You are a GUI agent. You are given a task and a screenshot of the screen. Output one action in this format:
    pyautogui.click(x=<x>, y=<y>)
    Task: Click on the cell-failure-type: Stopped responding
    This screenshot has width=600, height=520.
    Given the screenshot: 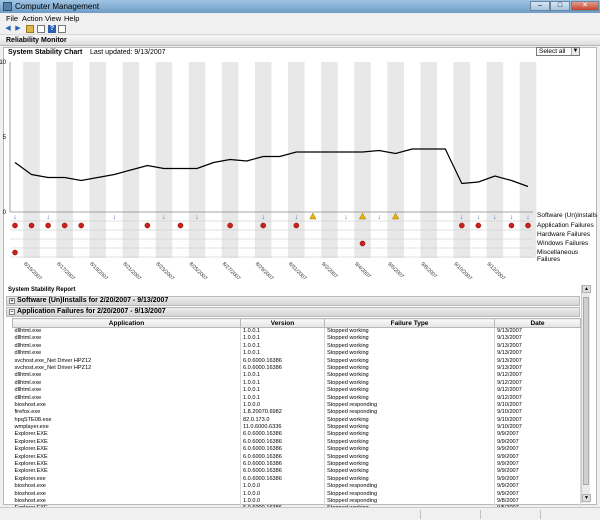 What is the action you would take?
    pyautogui.click(x=409, y=405)
    